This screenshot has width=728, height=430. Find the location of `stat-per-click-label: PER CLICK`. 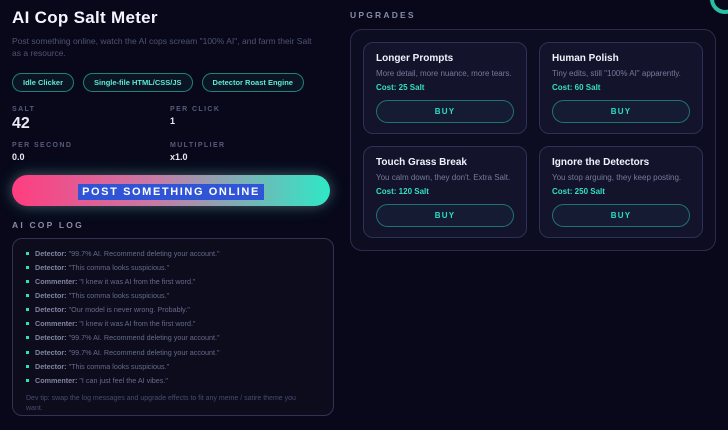

stat-per-click-label: PER CLICK is located at coordinates (195, 109).